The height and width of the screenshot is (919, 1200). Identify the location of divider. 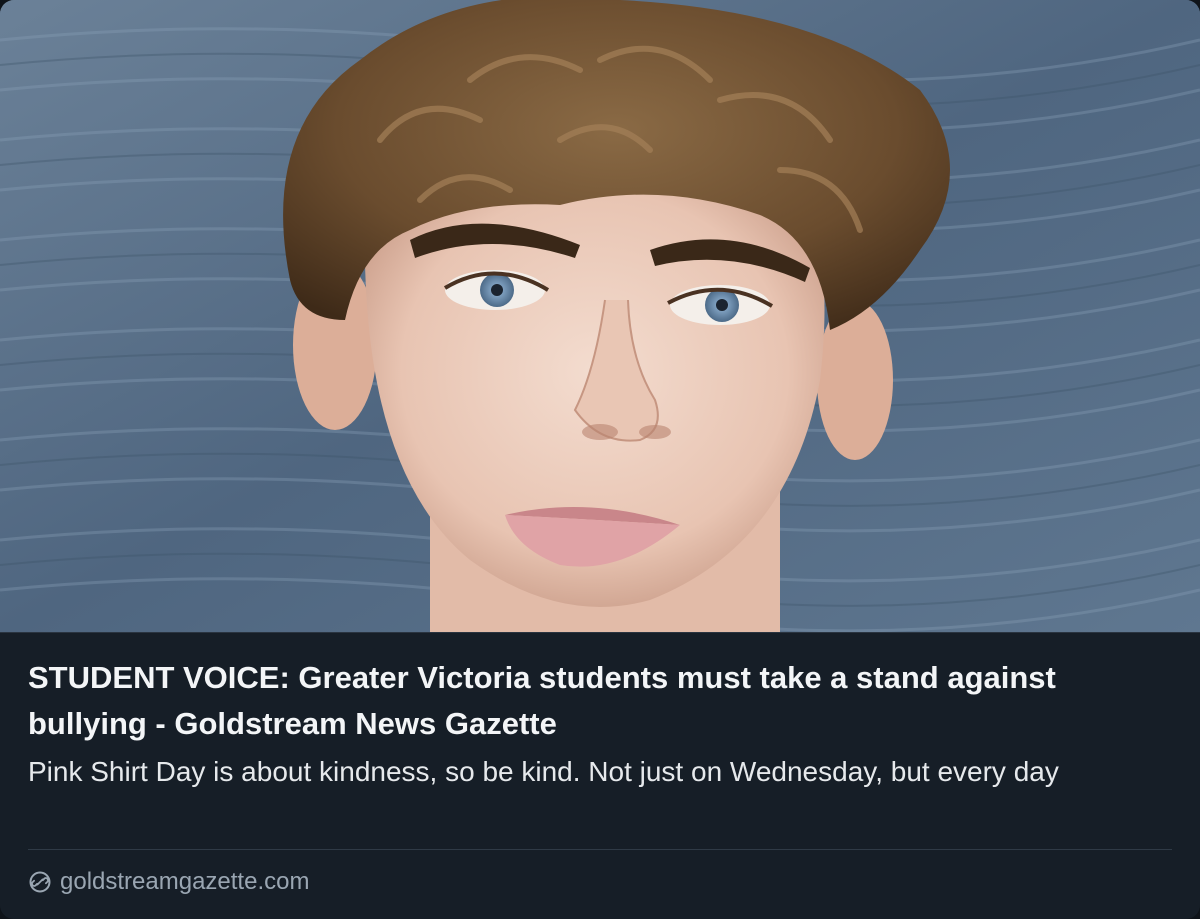
(600, 849).